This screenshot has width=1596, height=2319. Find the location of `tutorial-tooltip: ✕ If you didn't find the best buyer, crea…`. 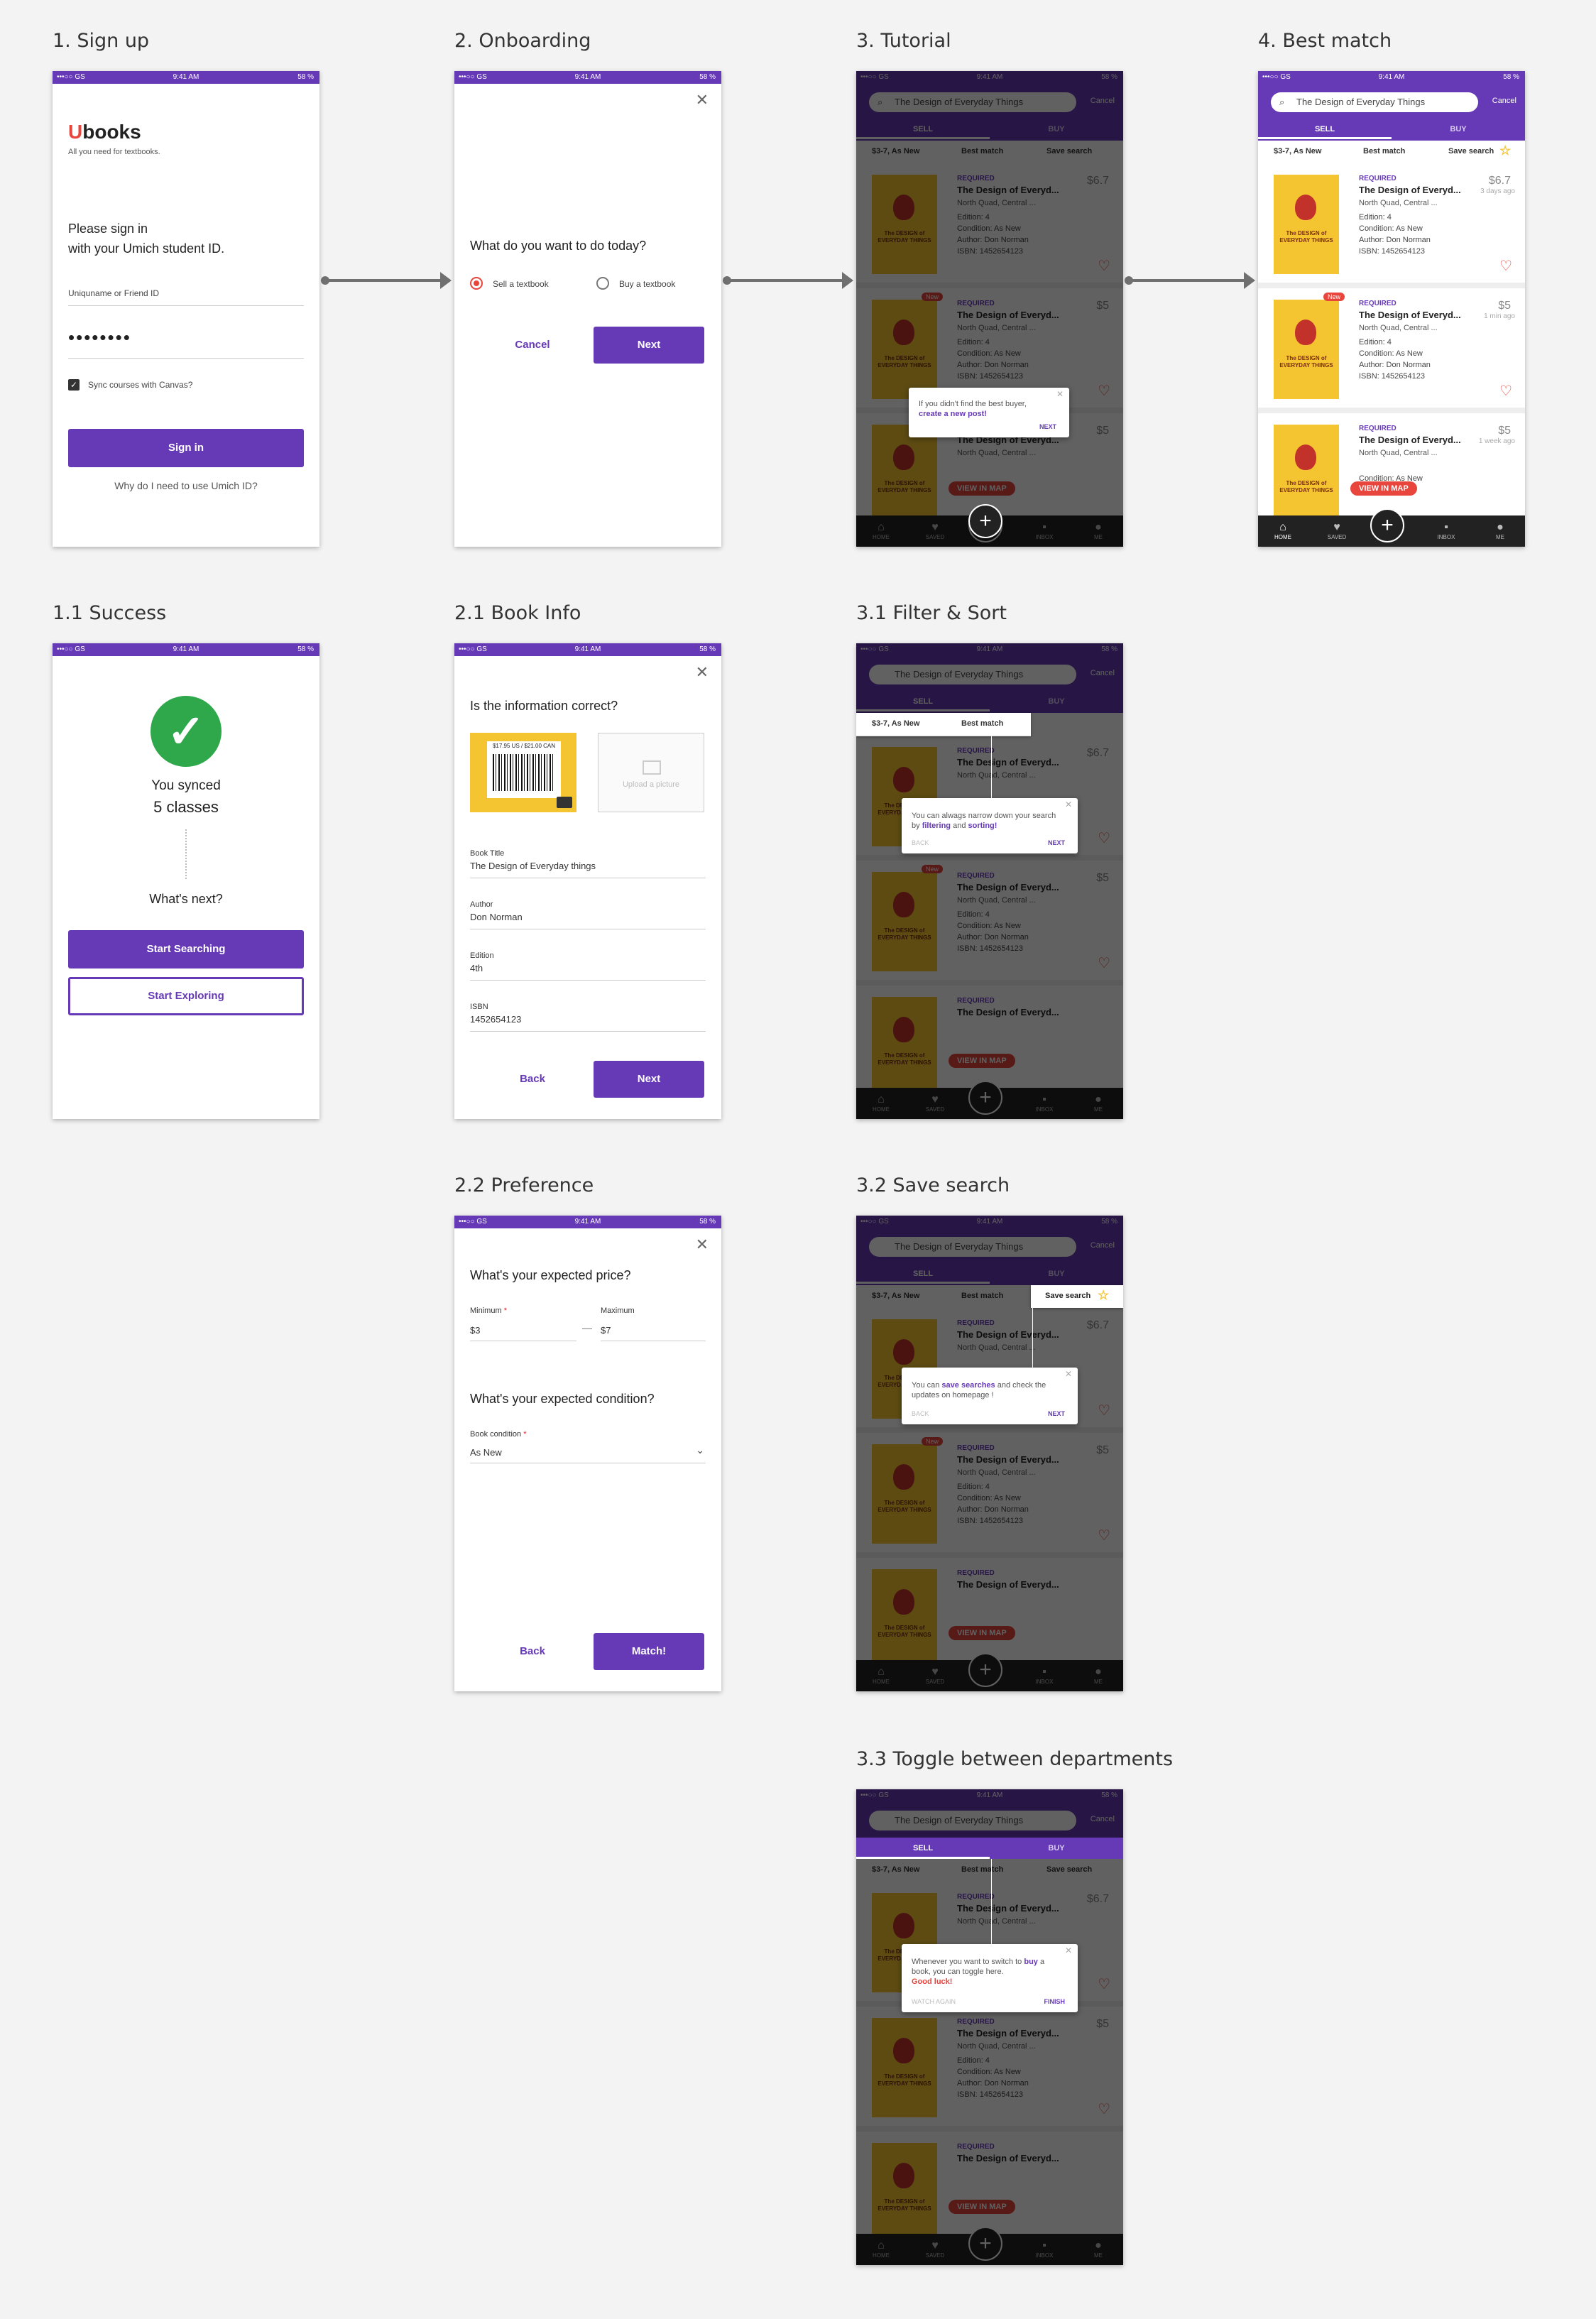

tutorial-tooltip: ✕ If you didn't find the best buyer, crea… is located at coordinates (989, 412).